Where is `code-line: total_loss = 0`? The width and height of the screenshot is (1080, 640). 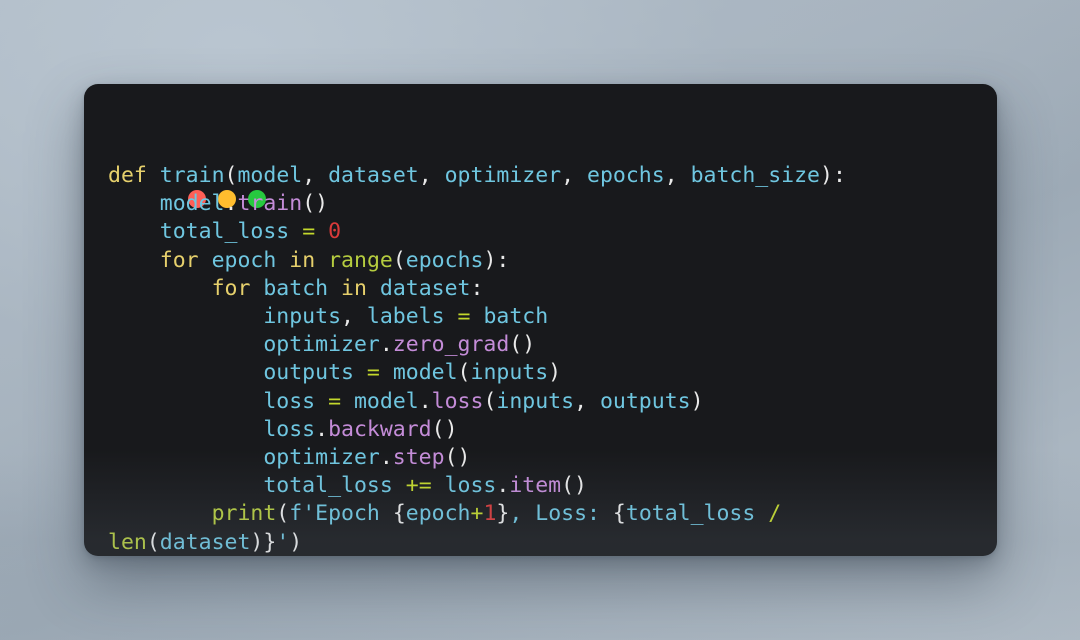 code-line: total_loss = 0 is located at coordinates (540, 232).